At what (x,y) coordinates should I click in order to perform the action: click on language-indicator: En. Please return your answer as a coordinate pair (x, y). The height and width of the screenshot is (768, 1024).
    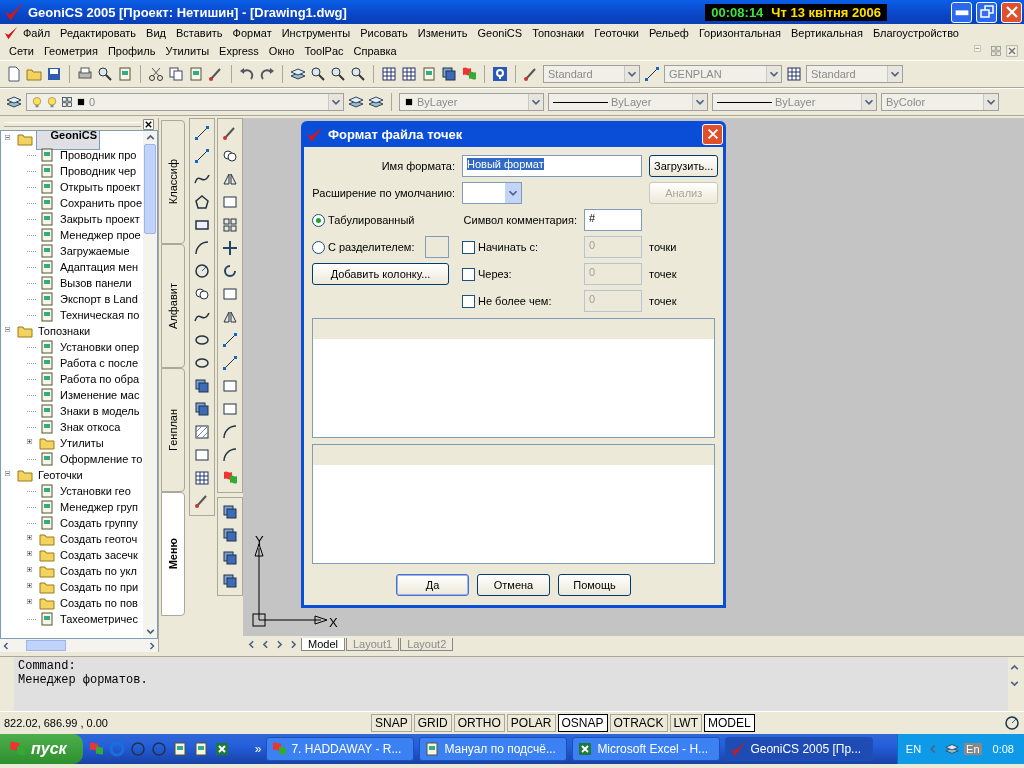
    Looking at the image, I should click on (973, 749).